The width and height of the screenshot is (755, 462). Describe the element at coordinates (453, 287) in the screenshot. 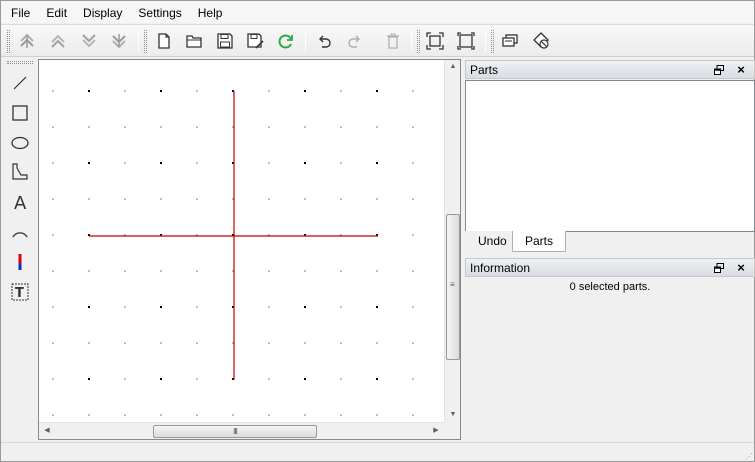

I see `vertical-scroll-thumb: ≡` at that location.